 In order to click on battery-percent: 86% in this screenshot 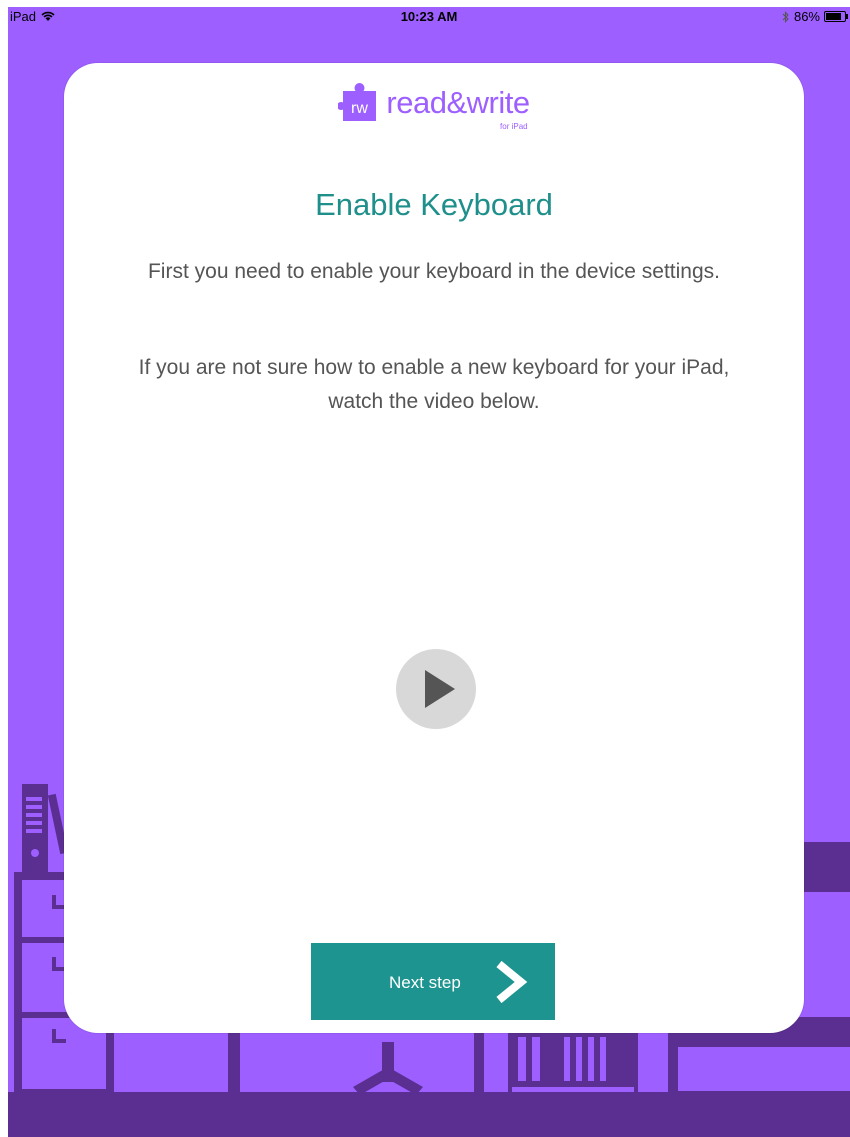, I will do `click(806, 16)`.